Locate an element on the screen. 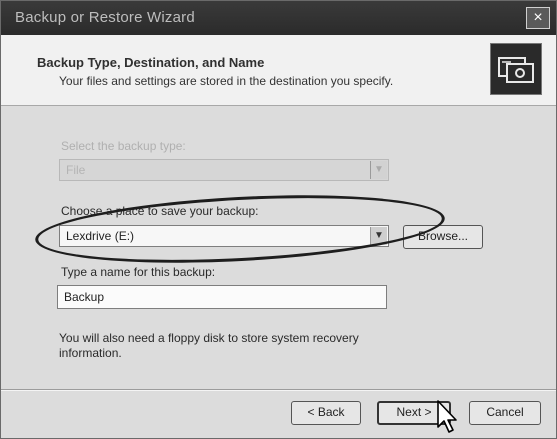 The height and width of the screenshot is (439, 557). backup-name-input: Backup is located at coordinates (222, 297).